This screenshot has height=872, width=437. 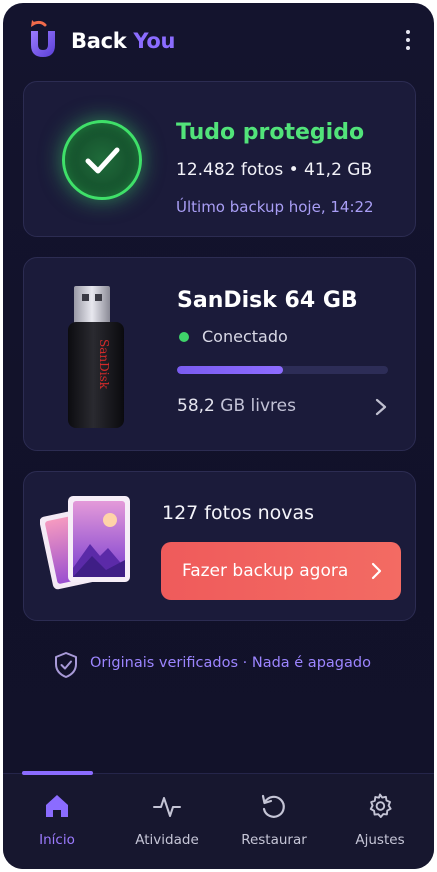 What do you see at coordinates (196, 406) in the screenshot?
I see `free-space-value: 58,2` at bounding box center [196, 406].